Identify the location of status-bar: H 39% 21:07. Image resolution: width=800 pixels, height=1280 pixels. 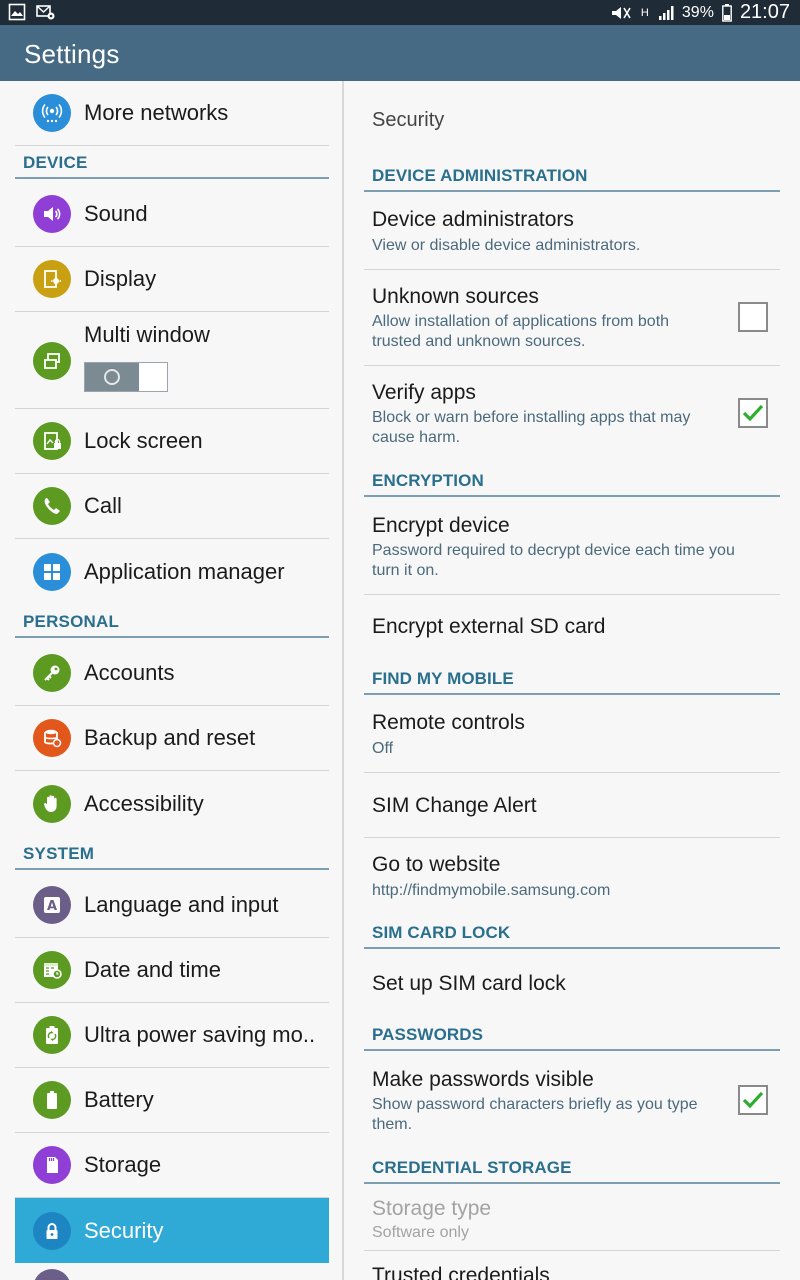
(400, 12).